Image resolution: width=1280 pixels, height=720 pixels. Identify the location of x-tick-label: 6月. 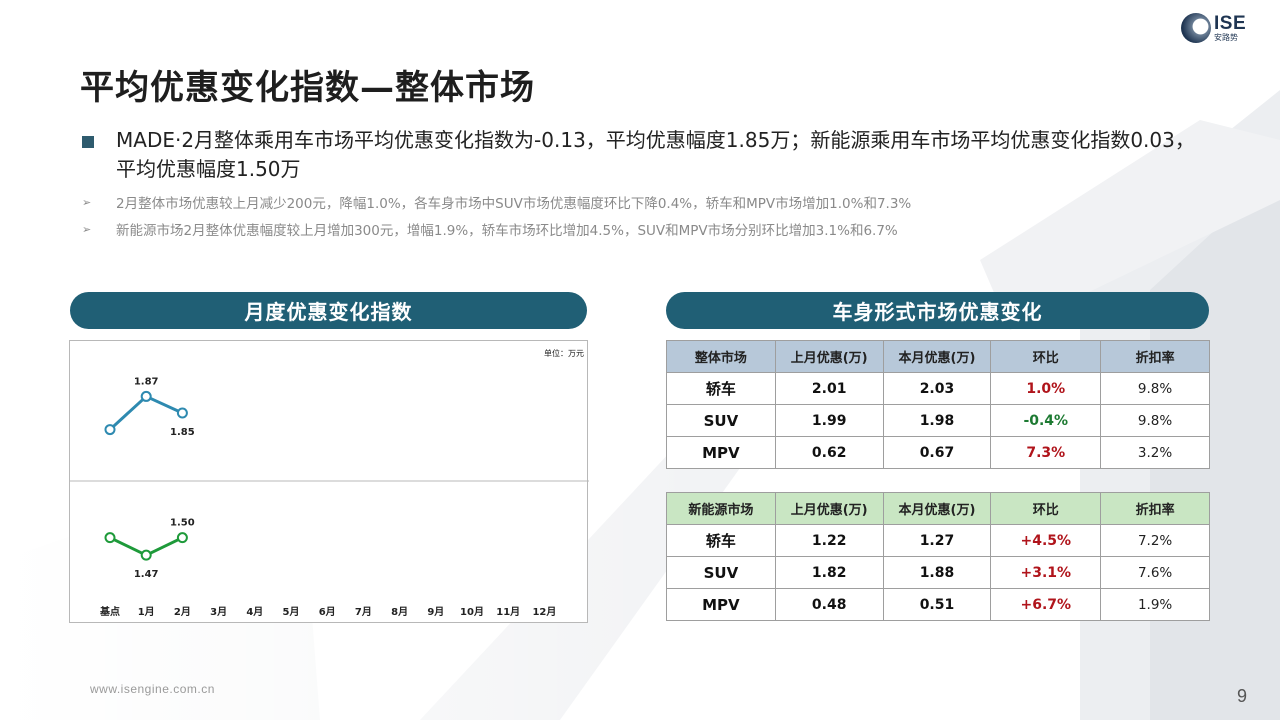
(327, 612).